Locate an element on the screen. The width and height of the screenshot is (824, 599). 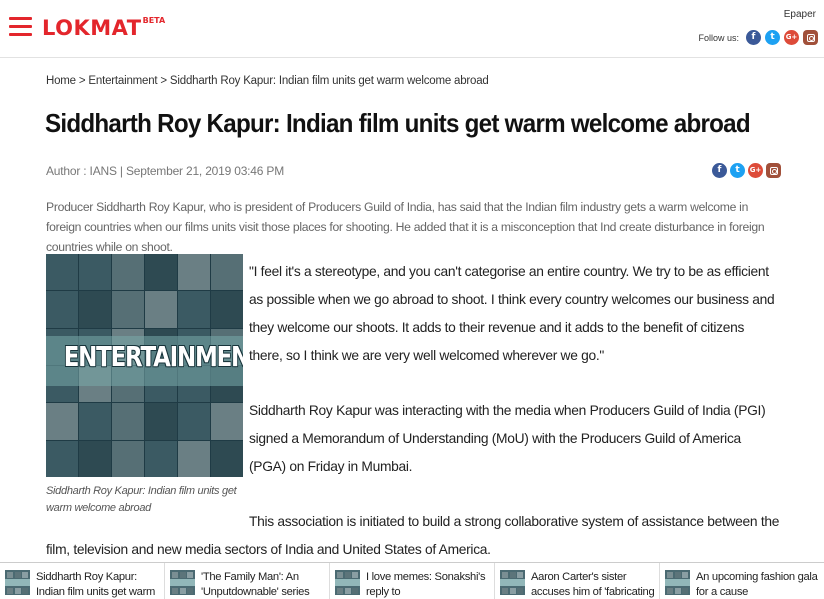
article-image: ENTERTAINMENT is located at coordinates (144, 365).